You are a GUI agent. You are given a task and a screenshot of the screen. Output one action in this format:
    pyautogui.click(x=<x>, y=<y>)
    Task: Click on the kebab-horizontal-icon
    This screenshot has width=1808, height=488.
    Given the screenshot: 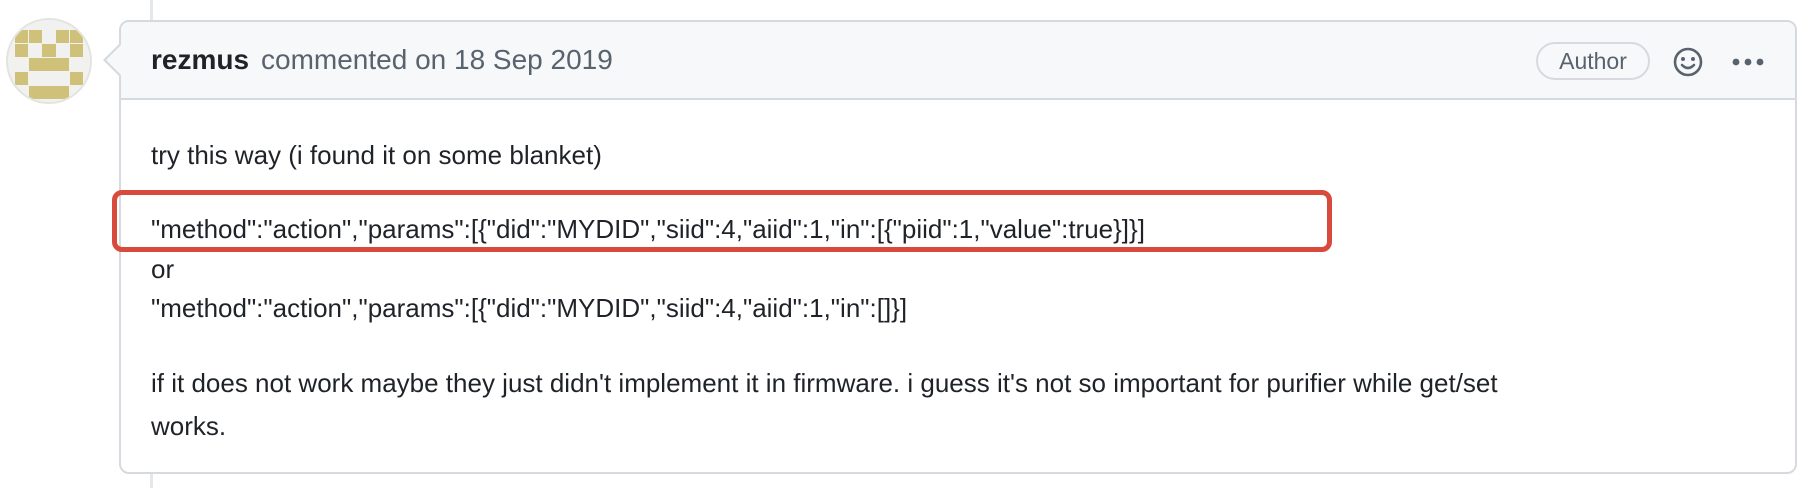 What is the action you would take?
    pyautogui.click(x=1748, y=62)
    